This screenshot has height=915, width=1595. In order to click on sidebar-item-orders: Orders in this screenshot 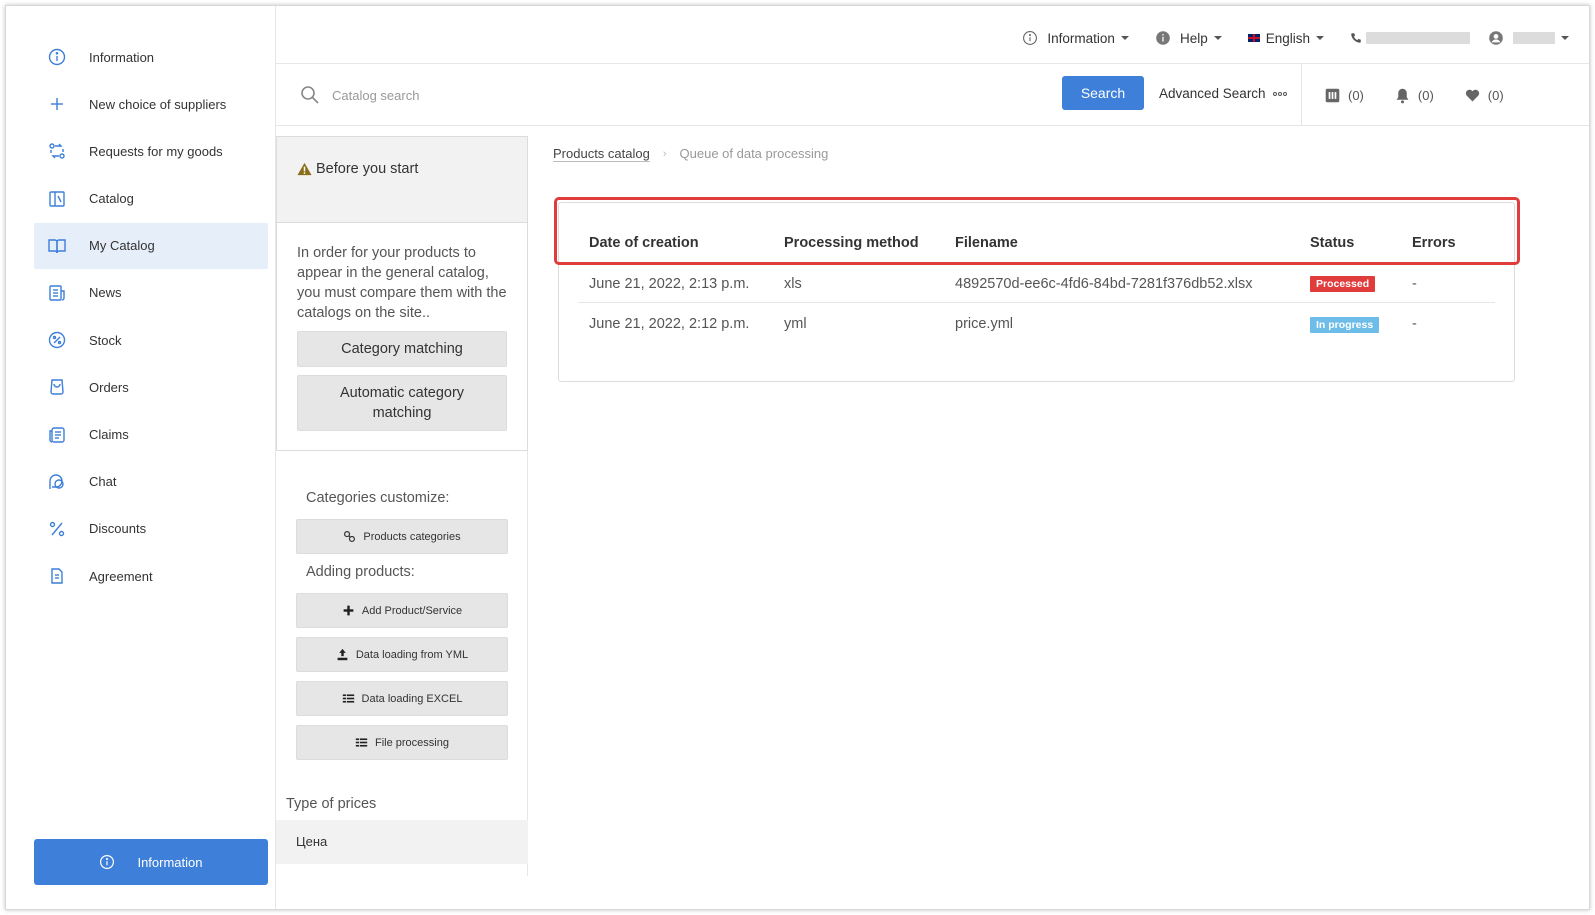, I will do `click(151, 387)`.